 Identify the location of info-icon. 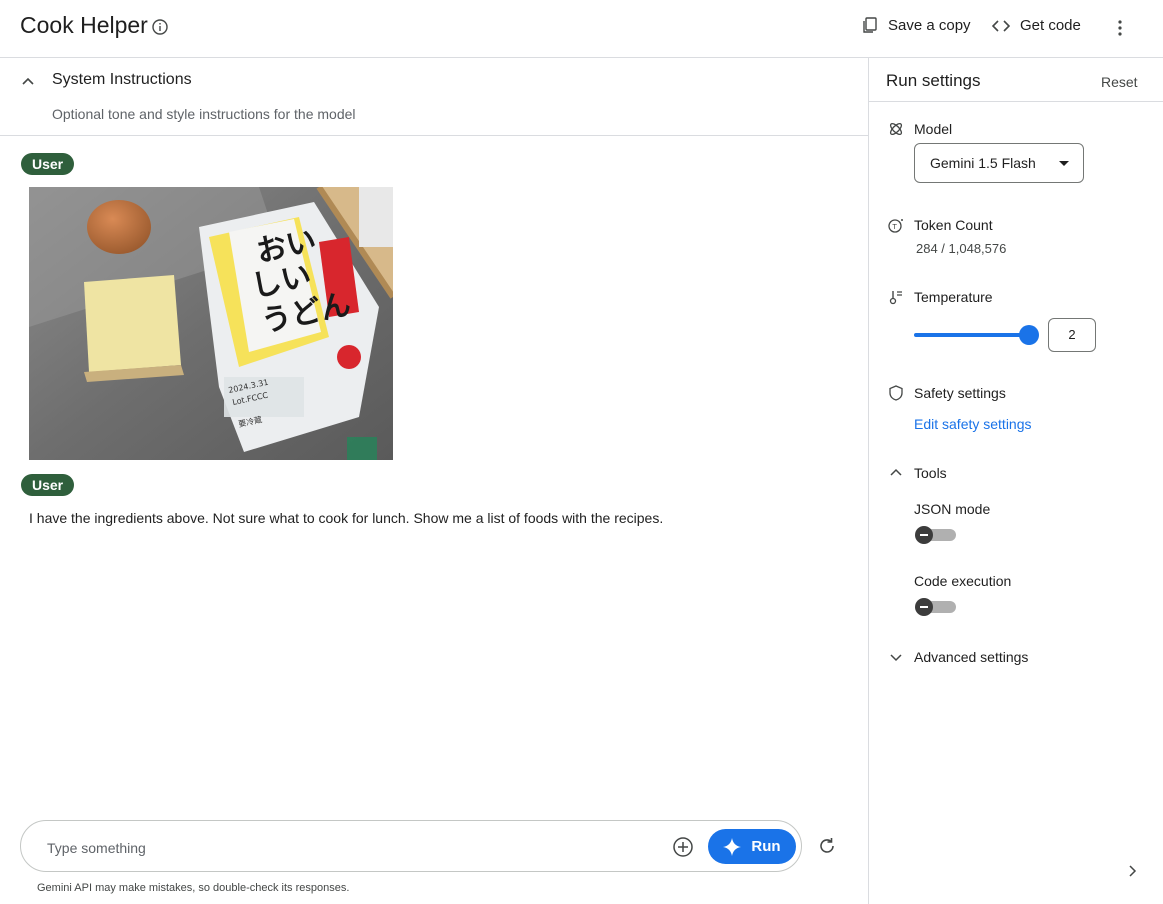
(160, 27).